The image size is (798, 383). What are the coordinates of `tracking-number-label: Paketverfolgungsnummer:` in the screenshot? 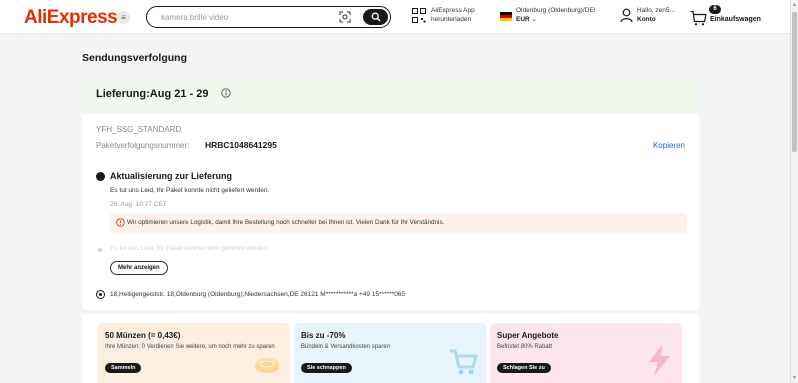 It's located at (143, 145).